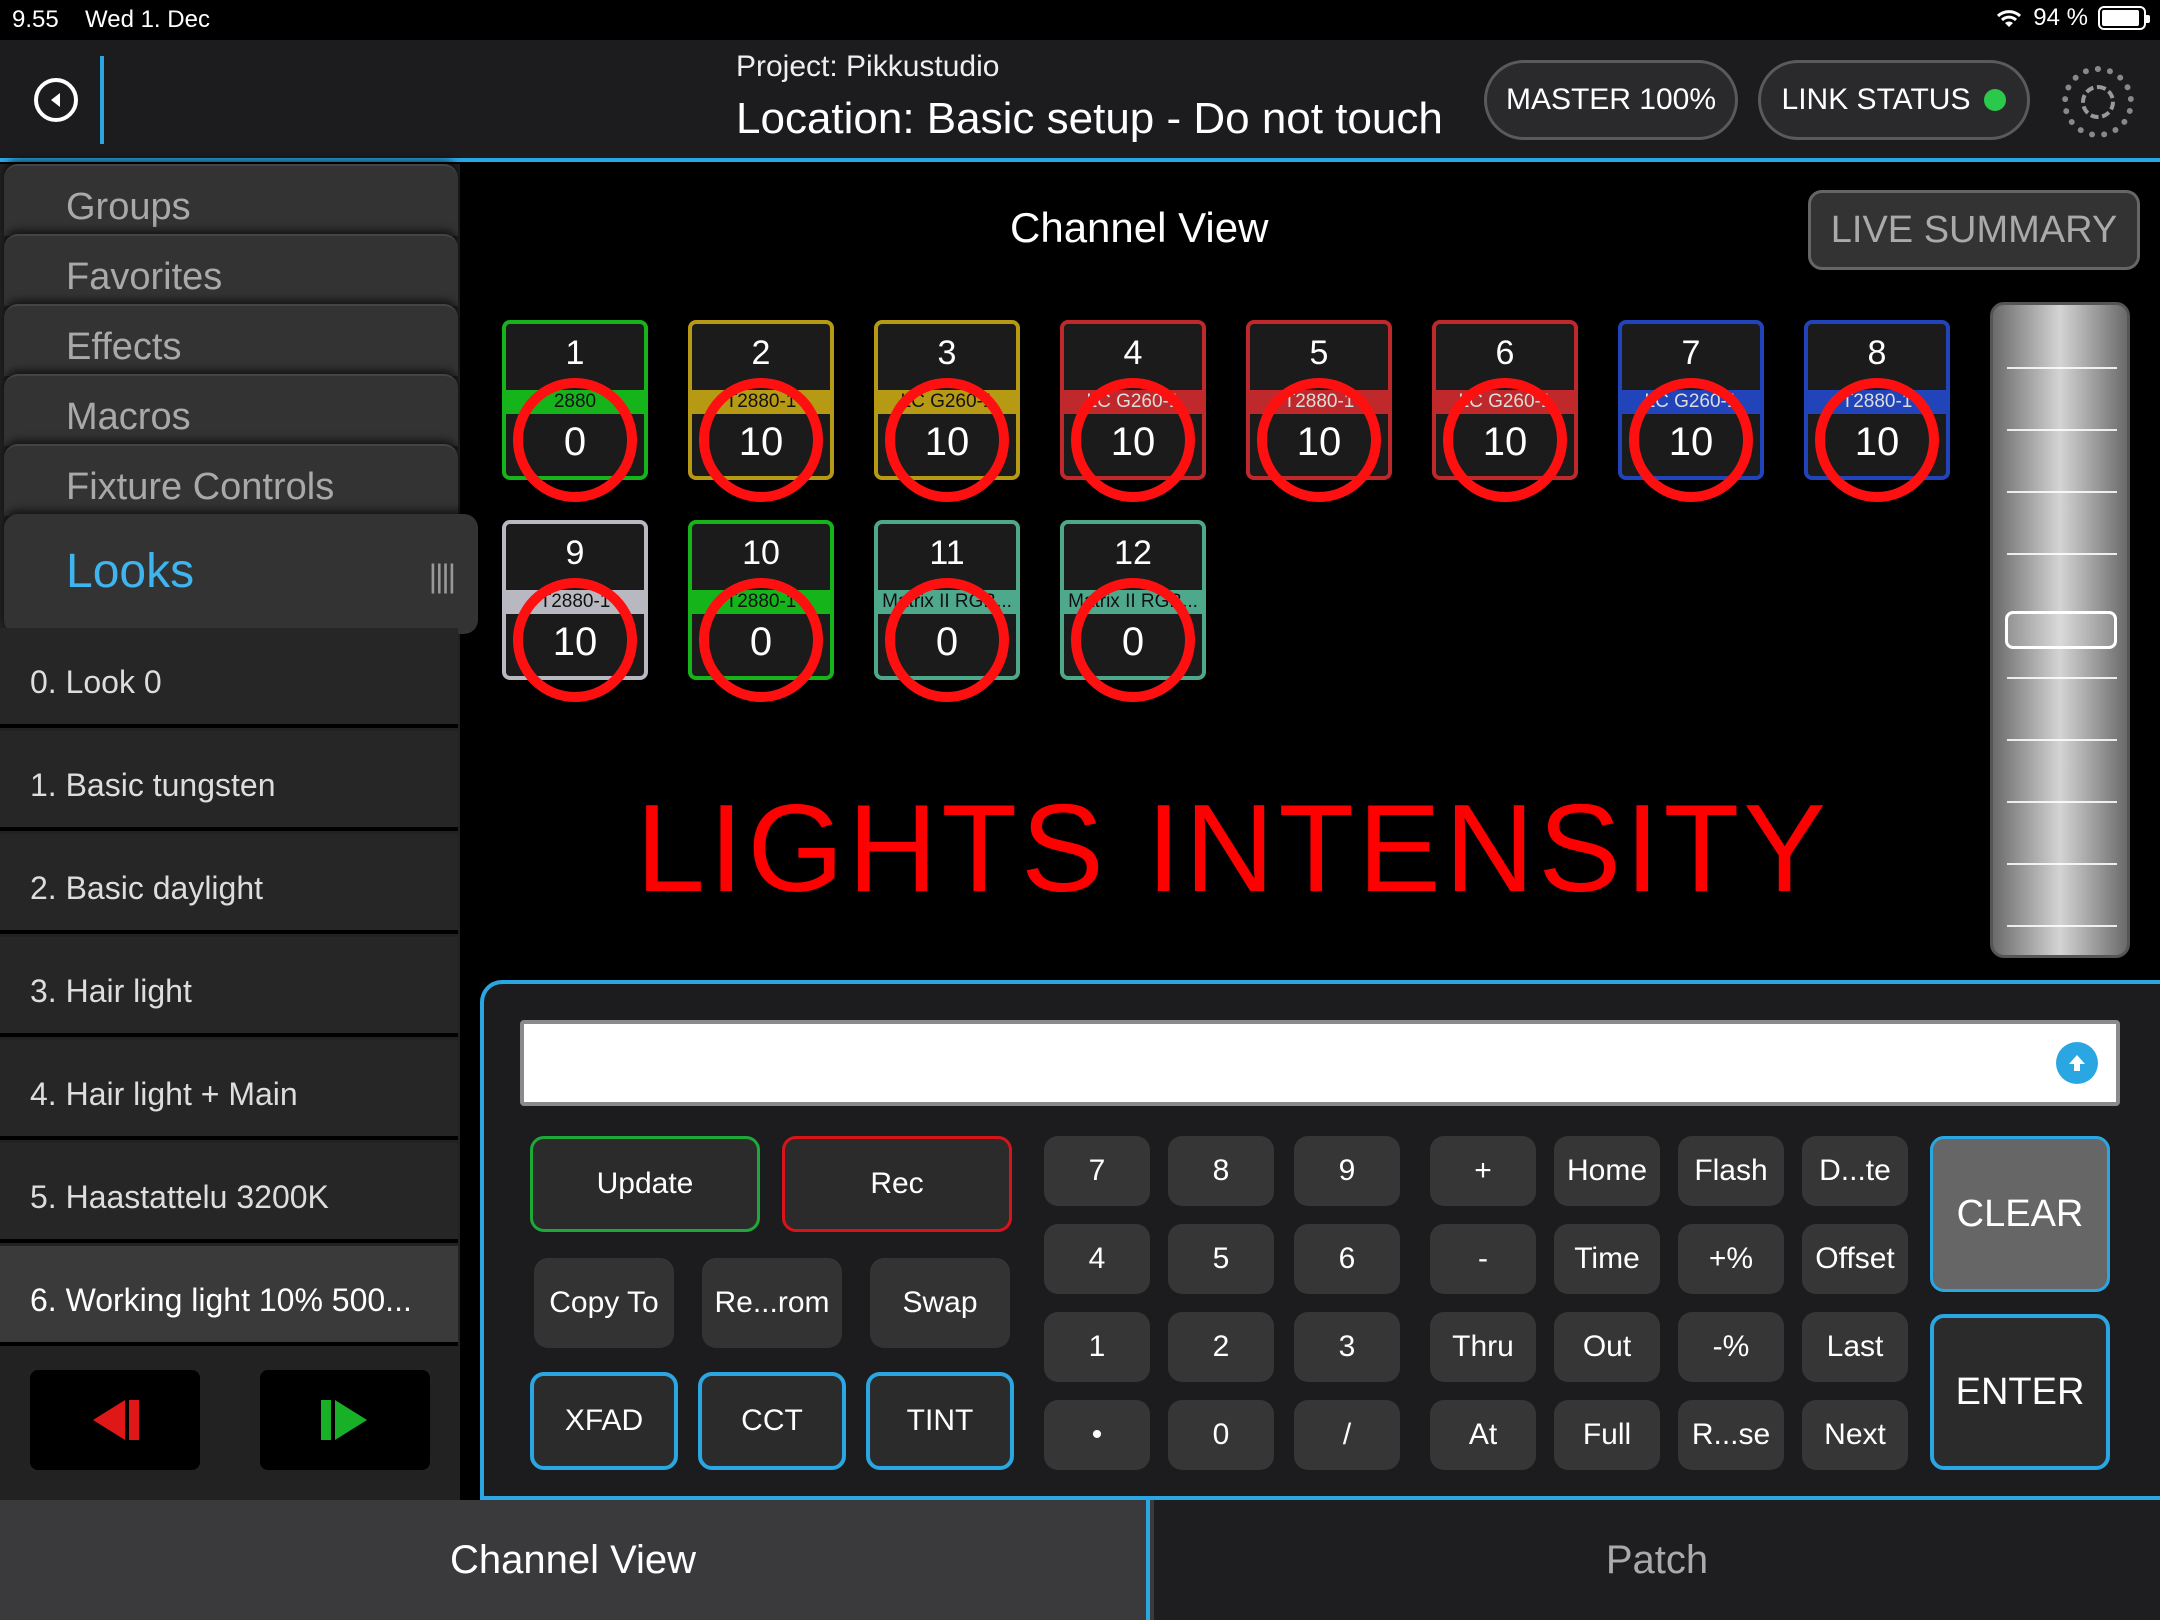 This screenshot has width=2160, height=1620. What do you see at coordinates (1097, 1347) in the screenshot?
I see `keypad-key: 1` at bounding box center [1097, 1347].